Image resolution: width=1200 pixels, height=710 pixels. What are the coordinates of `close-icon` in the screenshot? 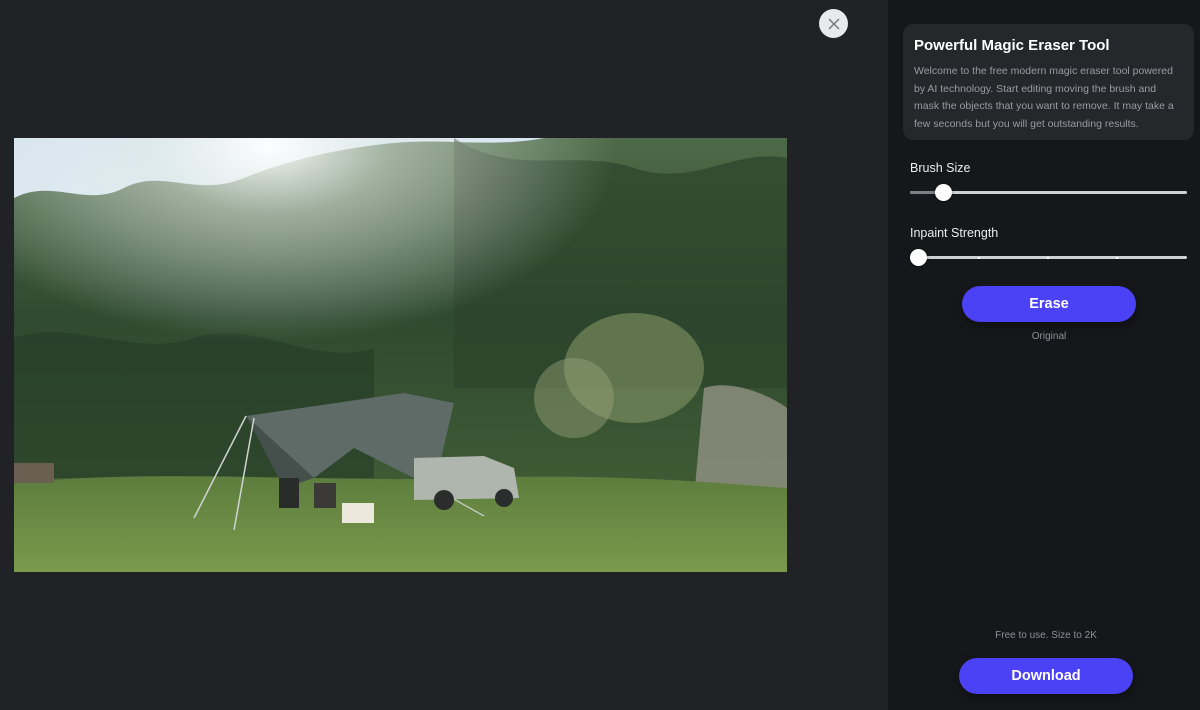 It's located at (833, 23).